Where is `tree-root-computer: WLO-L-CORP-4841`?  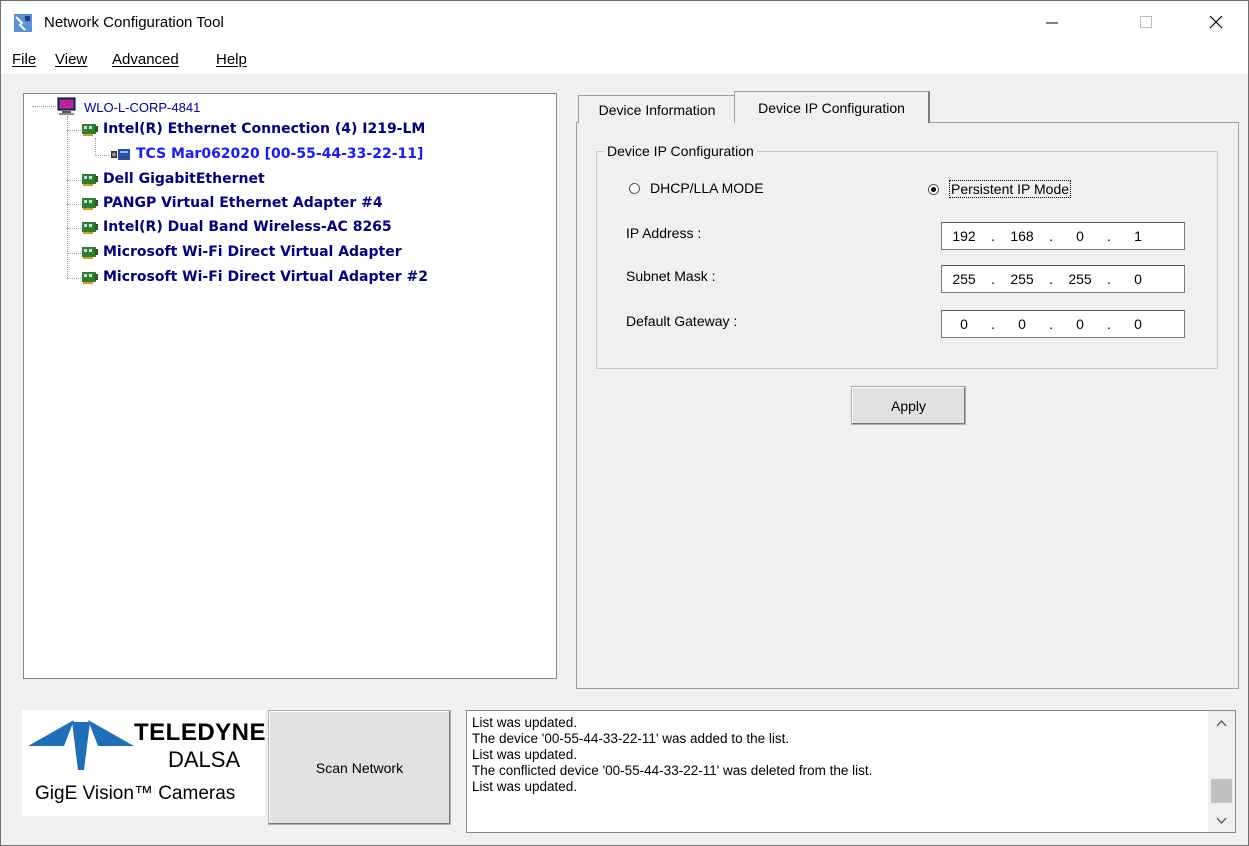
tree-root-computer: WLO-L-CORP-4841 is located at coordinates (128, 107).